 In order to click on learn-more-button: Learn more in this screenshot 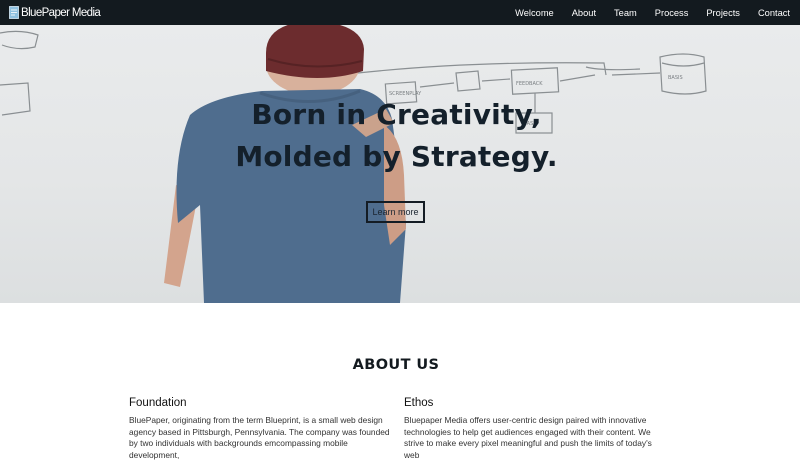, I will do `click(395, 212)`.